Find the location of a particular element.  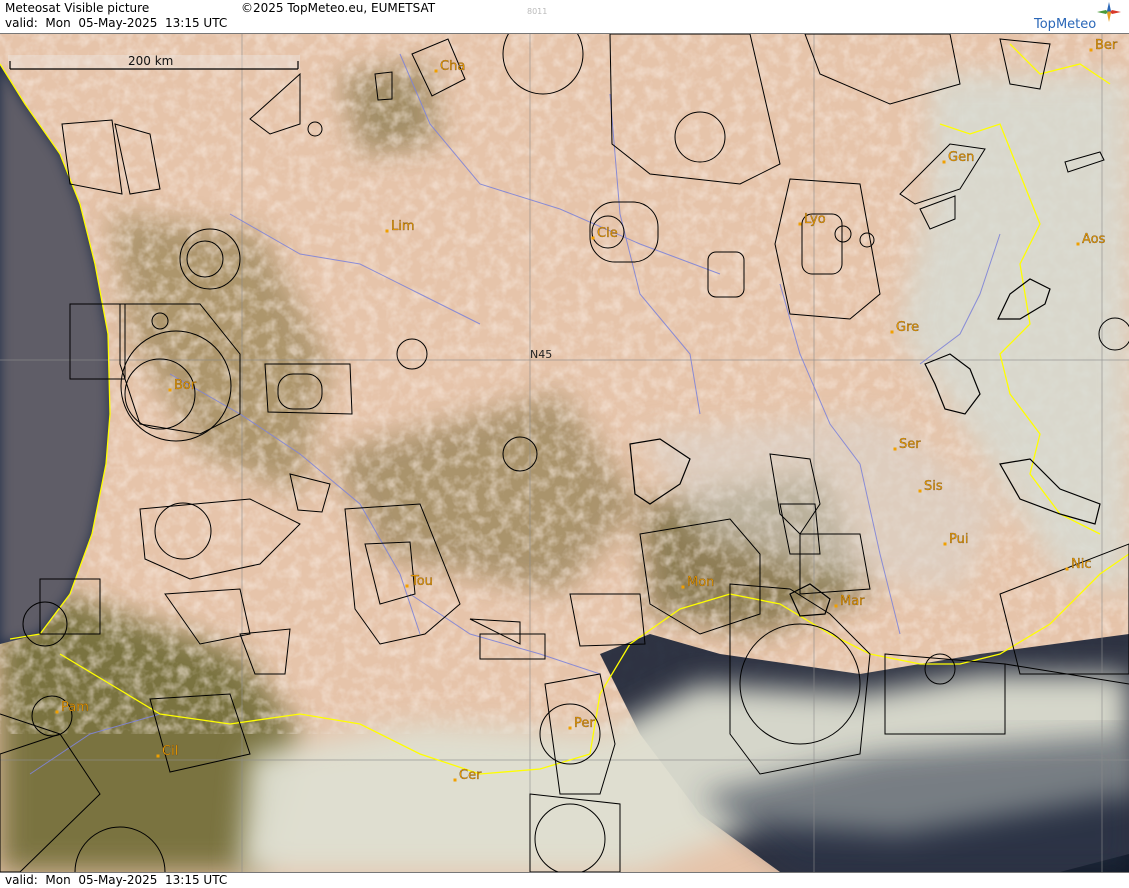

city-label-lyo: Lyo is located at coordinates (815, 219).